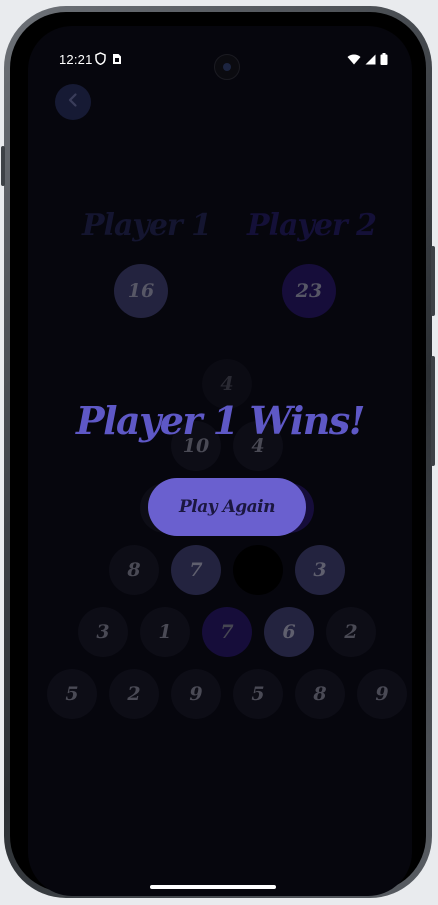 The image size is (438, 905). Describe the element at coordinates (220, 53) in the screenshot. I see `status-bar: 12:21` at that location.